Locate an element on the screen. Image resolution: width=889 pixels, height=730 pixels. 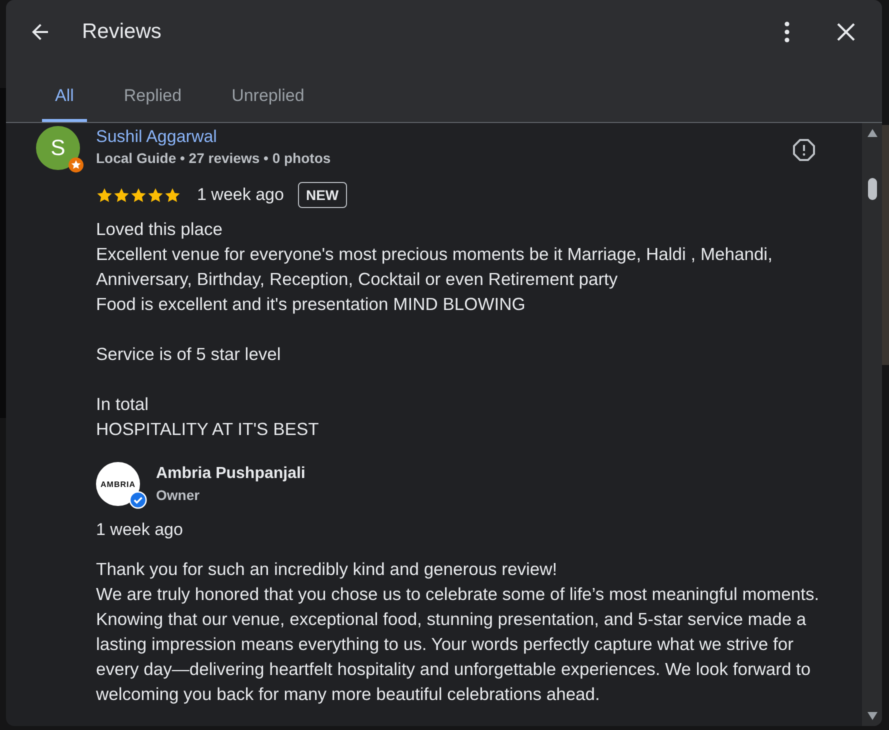
owner-role: Owner is located at coordinates (178, 495).